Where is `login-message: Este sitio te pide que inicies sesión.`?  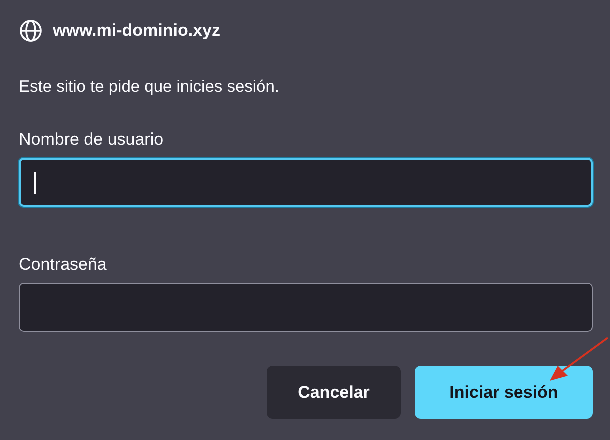 login-message: Este sitio te pide que inicies sesión. is located at coordinates (149, 87).